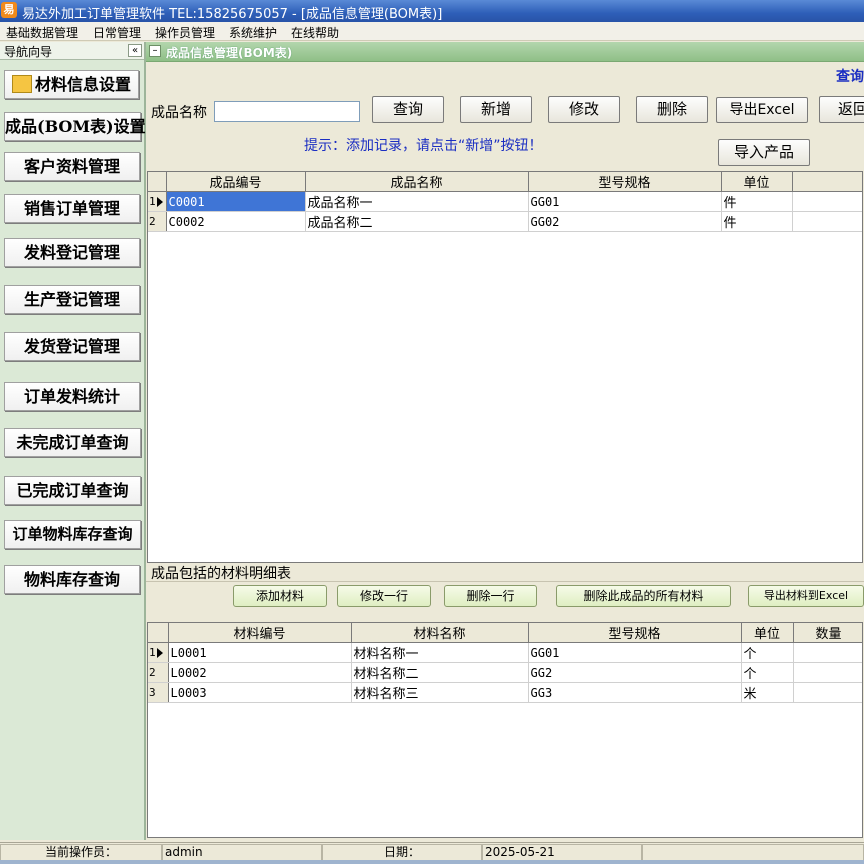 The image size is (864, 864). Describe the element at coordinates (417, 201) in the screenshot. I see `cell-name: 成品名称一` at that location.